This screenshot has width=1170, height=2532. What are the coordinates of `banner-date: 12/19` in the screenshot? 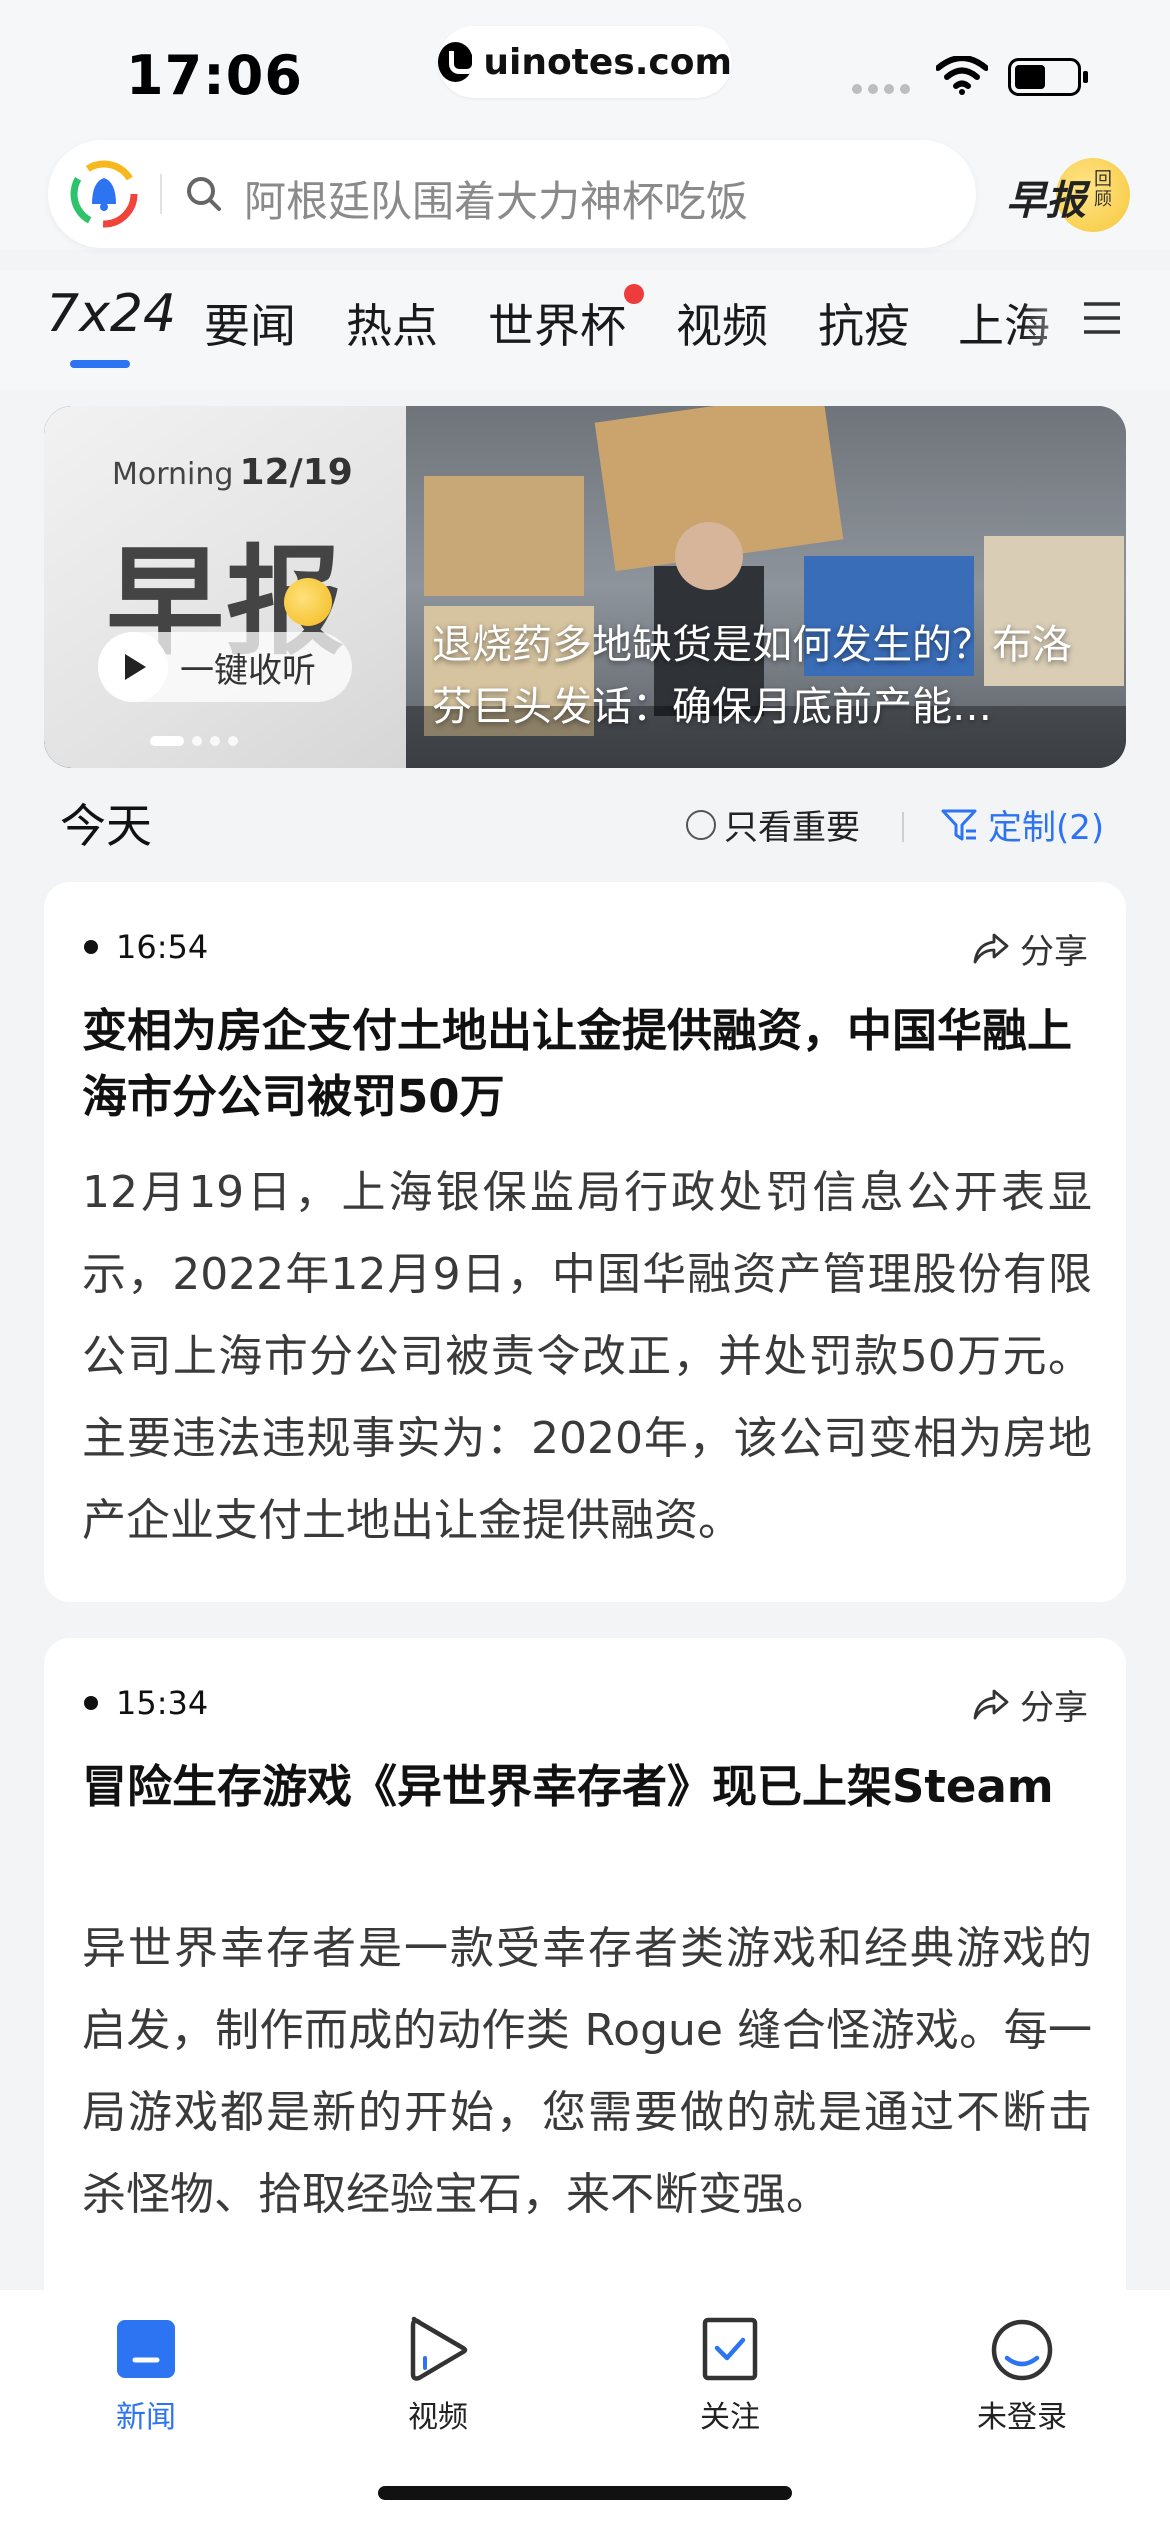 It's located at (296, 472).